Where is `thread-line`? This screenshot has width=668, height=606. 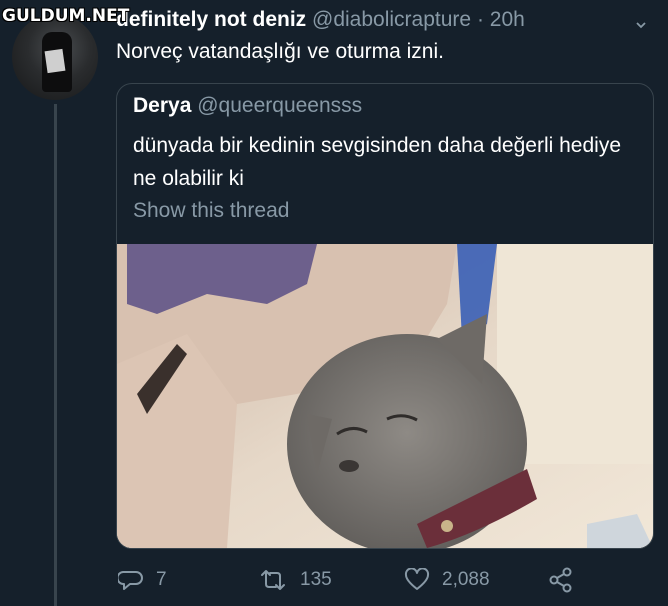 thread-line is located at coordinates (55, 355).